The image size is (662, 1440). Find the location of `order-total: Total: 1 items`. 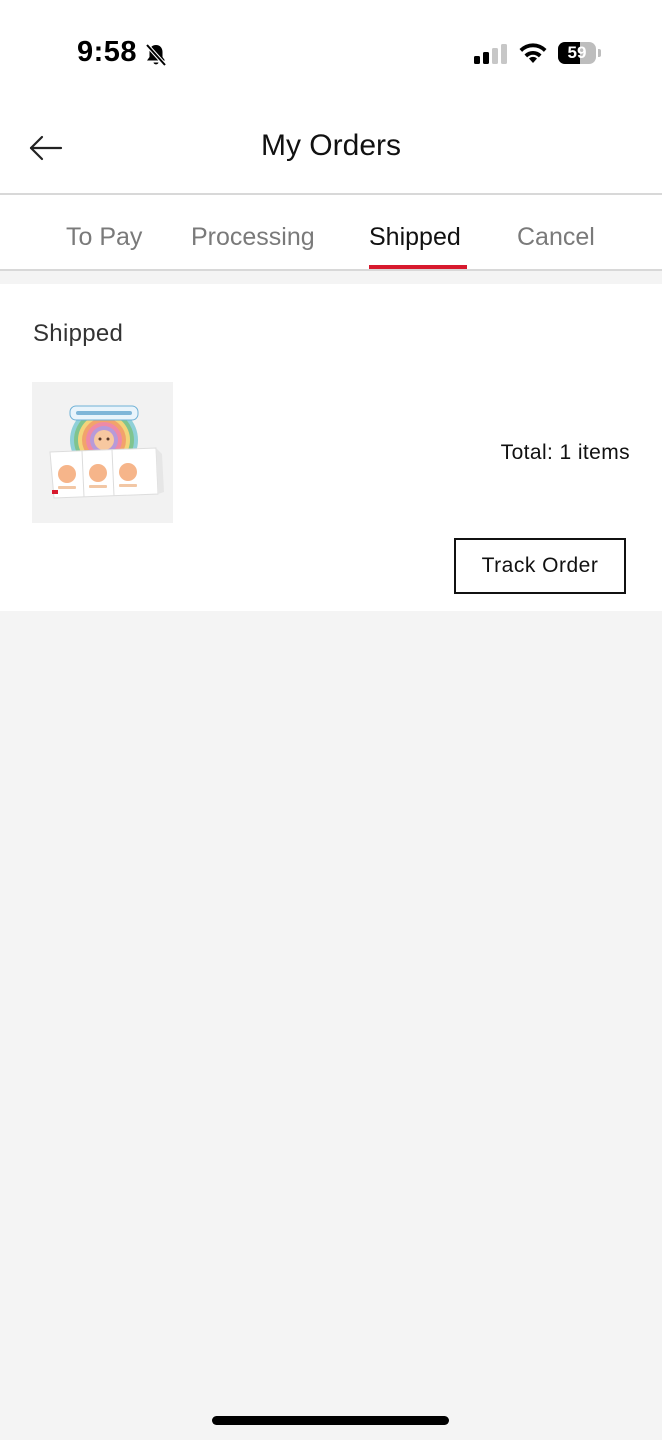

order-total: Total: 1 items is located at coordinates (565, 452).